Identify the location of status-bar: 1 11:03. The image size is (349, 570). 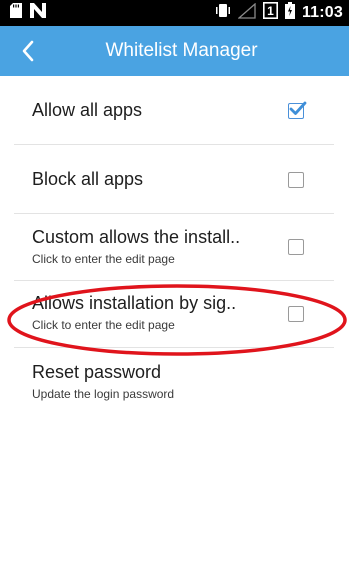
(174, 13).